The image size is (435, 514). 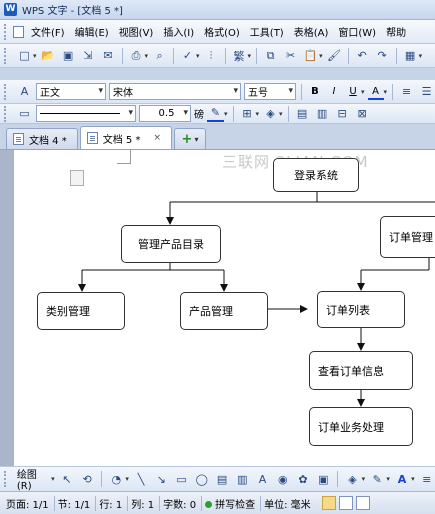 What do you see at coordinates (316, 175) in the screenshot?
I see `flow-node-login: 登录系统` at bounding box center [316, 175].